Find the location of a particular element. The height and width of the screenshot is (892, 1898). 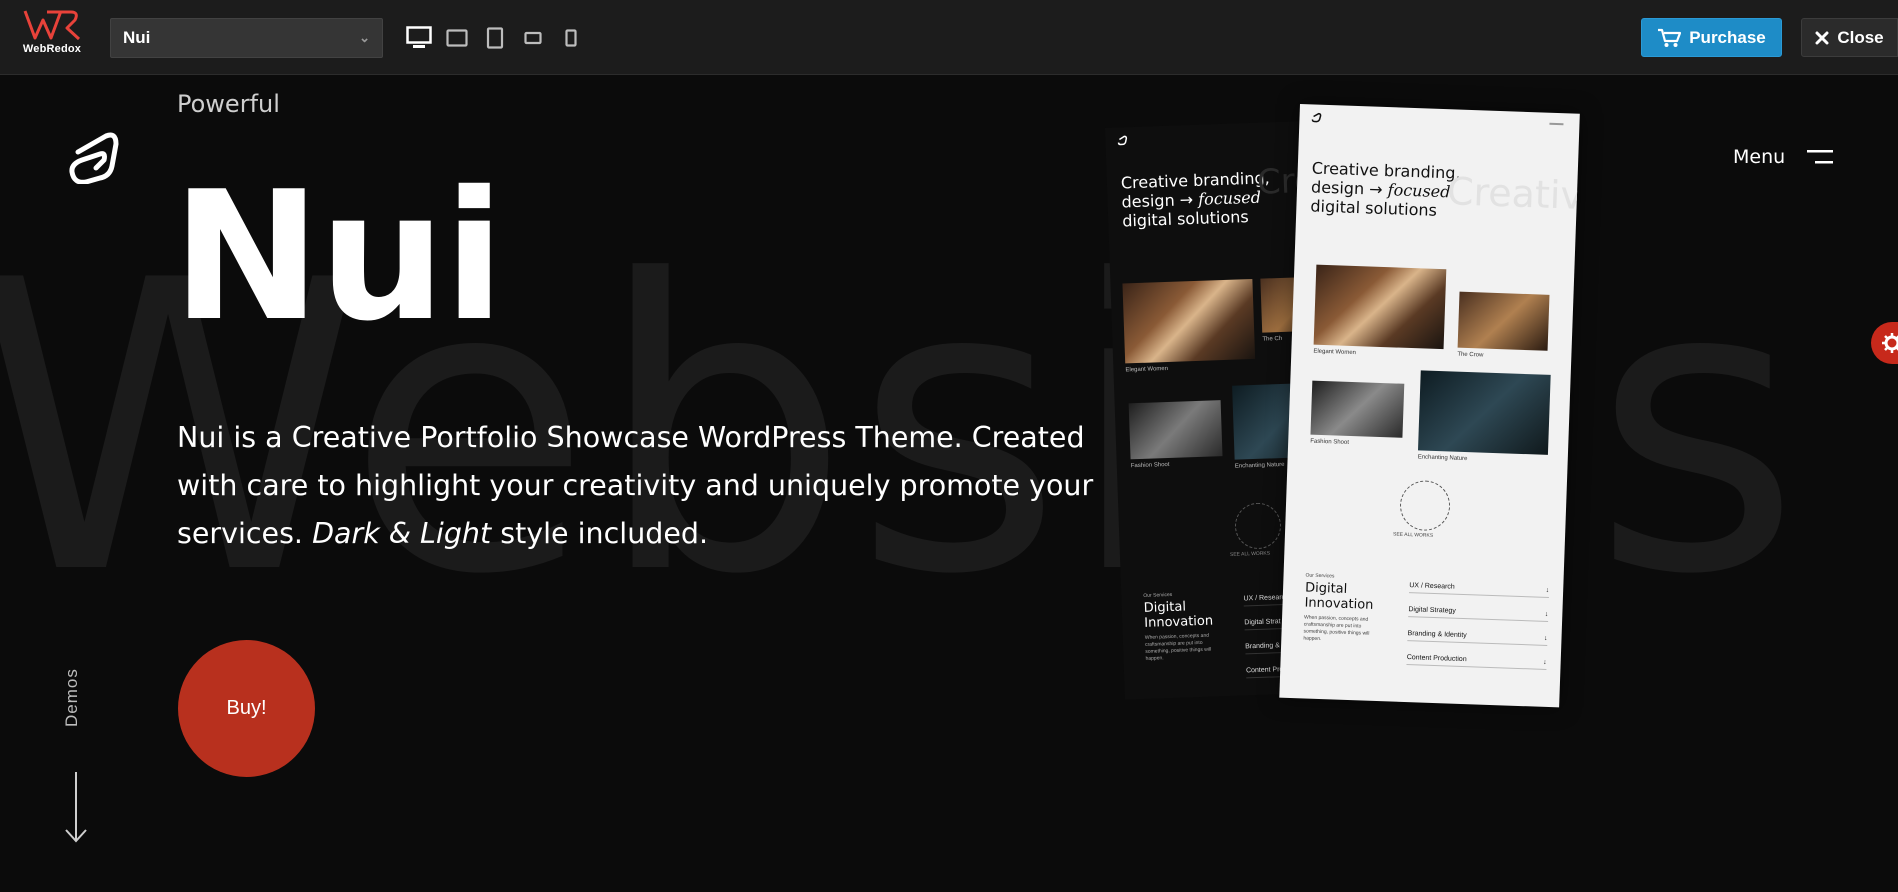

service-row-branding-identity: Branding & Identity ↓ is located at coordinates (1477, 638).